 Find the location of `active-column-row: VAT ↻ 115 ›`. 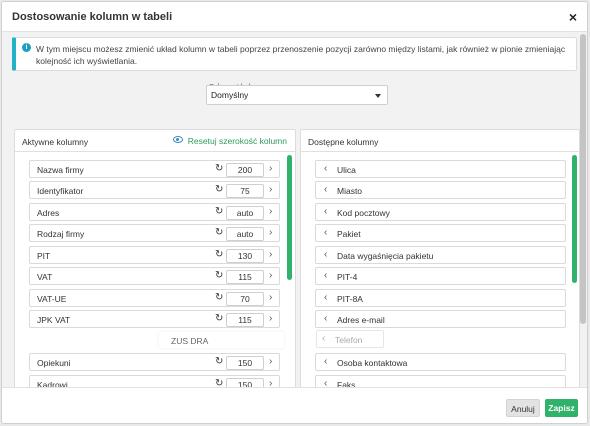

active-column-row: VAT ↻ 115 › is located at coordinates (154, 276).